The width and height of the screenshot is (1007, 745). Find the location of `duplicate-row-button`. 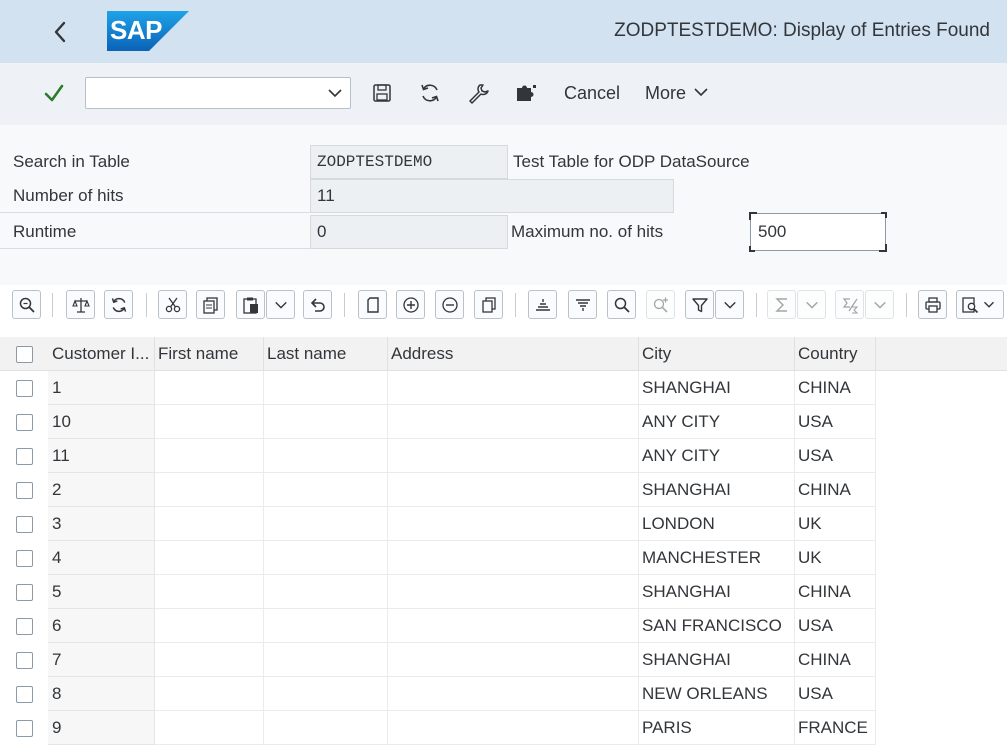

duplicate-row-button is located at coordinates (488, 304).